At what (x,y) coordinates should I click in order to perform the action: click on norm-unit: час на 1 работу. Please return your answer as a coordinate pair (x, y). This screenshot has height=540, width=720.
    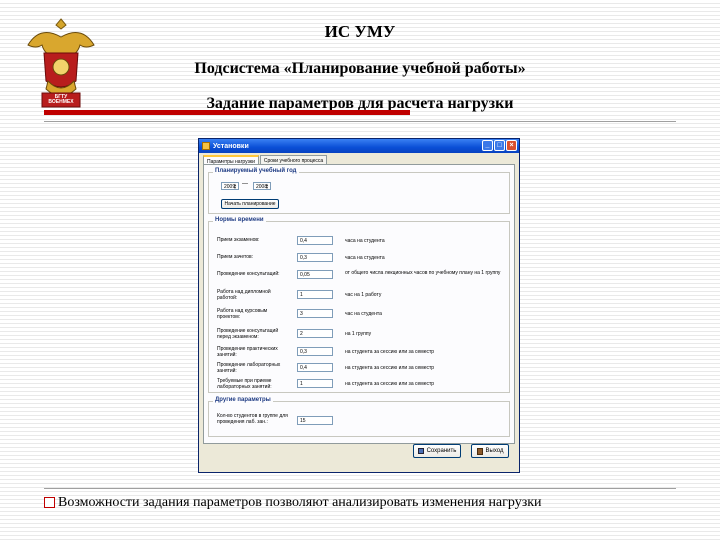
    Looking at the image, I should click on (363, 295).